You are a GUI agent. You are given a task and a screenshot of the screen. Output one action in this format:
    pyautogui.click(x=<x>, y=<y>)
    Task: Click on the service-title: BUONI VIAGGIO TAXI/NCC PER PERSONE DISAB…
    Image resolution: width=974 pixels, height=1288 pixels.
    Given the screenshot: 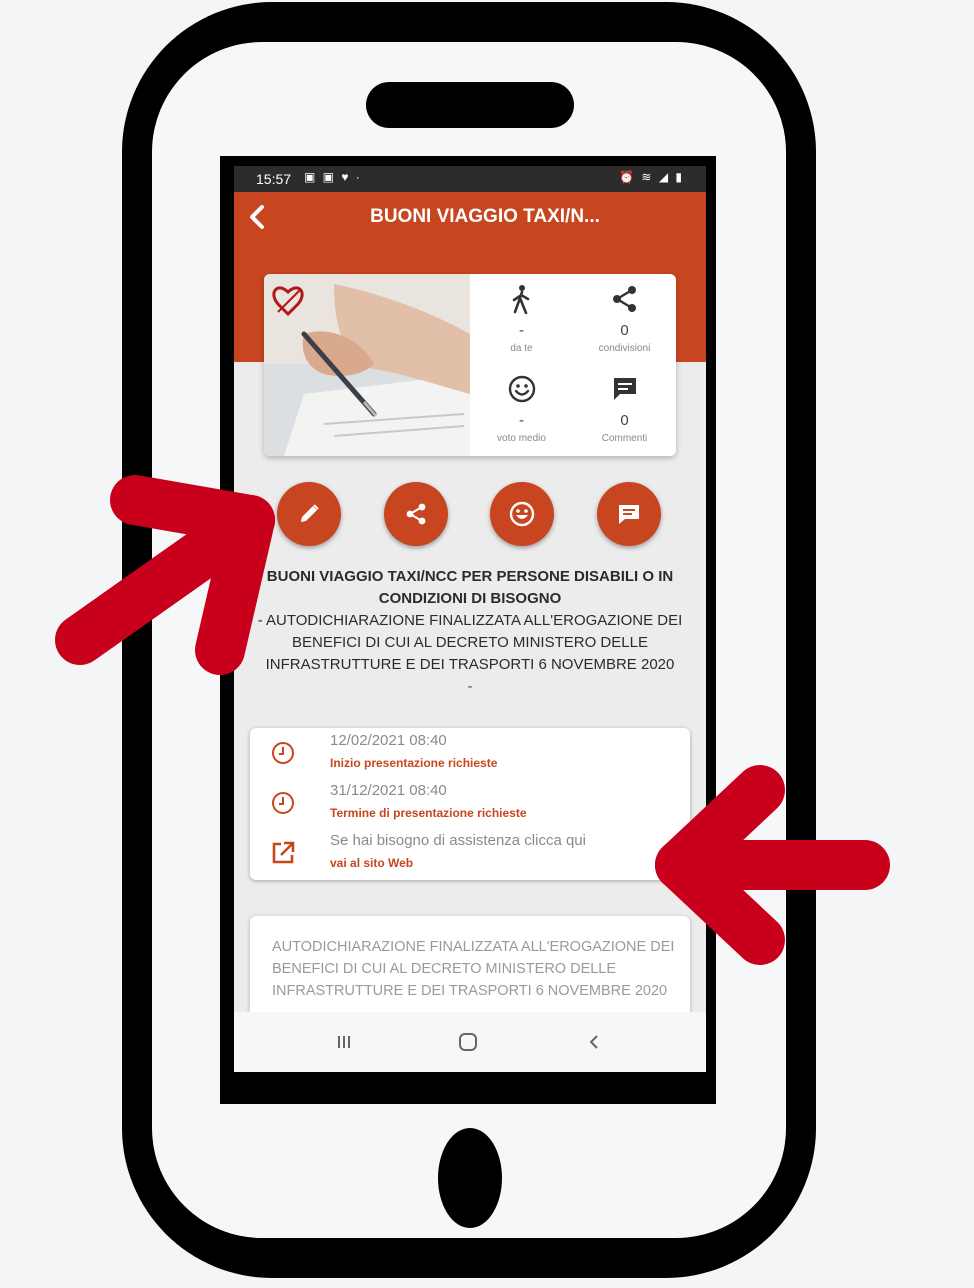 What is the action you would take?
    pyautogui.click(x=470, y=587)
    